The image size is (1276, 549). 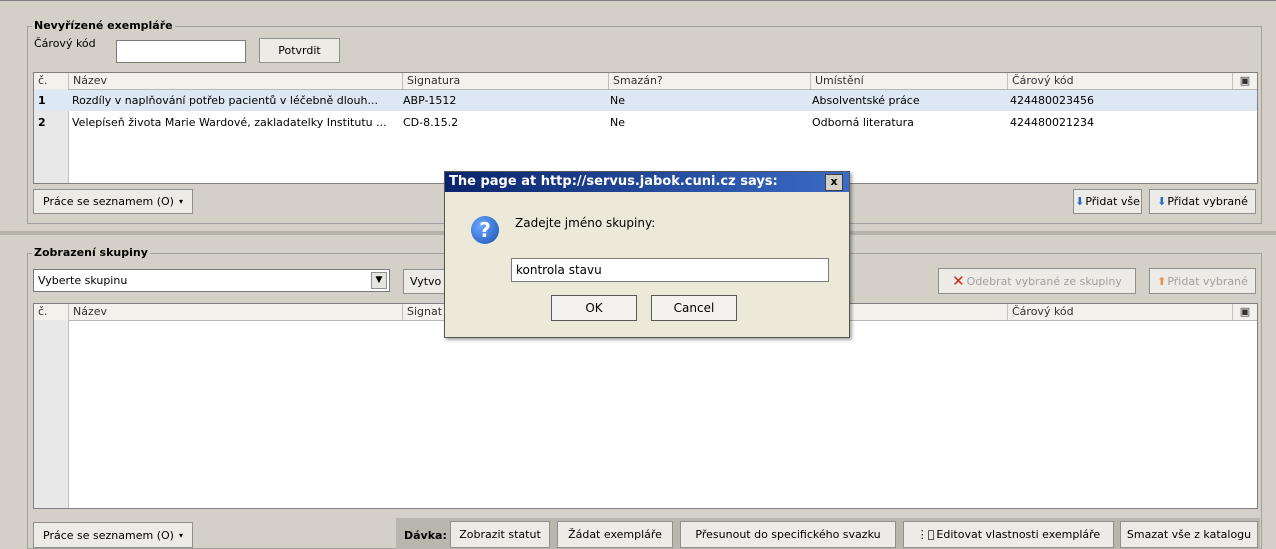 What do you see at coordinates (500, 534) in the screenshot?
I see `show-status-button: Zobrazit statut` at bounding box center [500, 534].